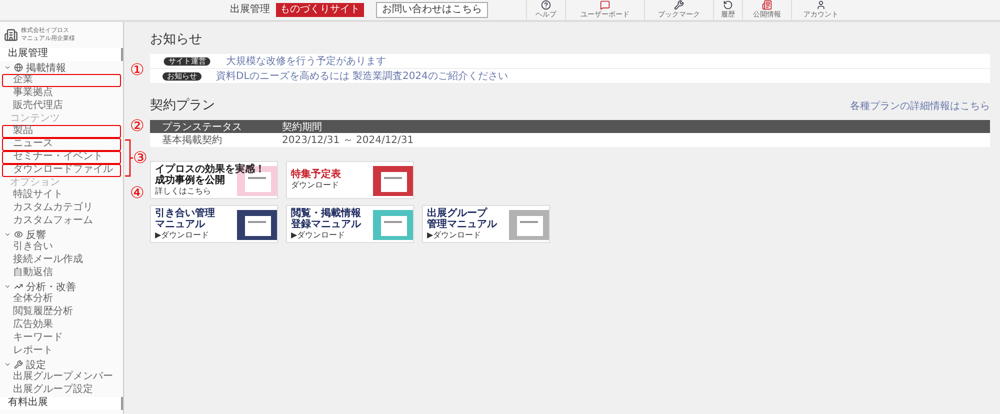 The image size is (1000, 414). I want to click on column-header: プランステータス, so click(202, 127).